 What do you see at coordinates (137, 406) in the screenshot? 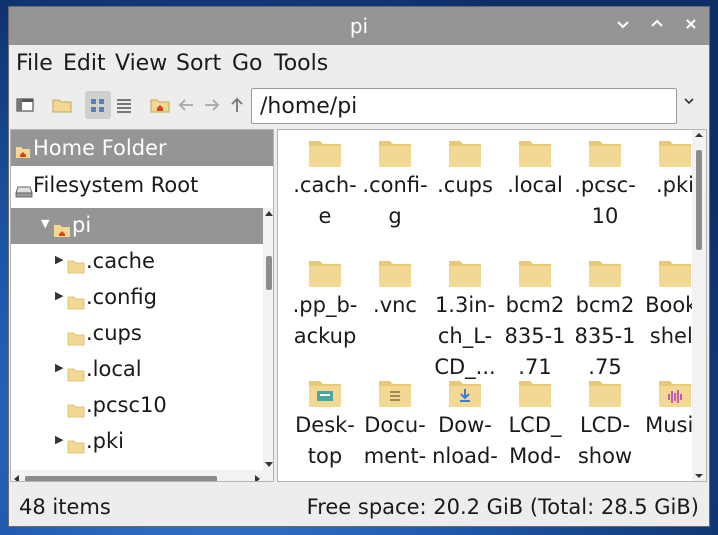
I see `tree-node-pcsc10: .pcsc10` at bounding box center [137, 406].